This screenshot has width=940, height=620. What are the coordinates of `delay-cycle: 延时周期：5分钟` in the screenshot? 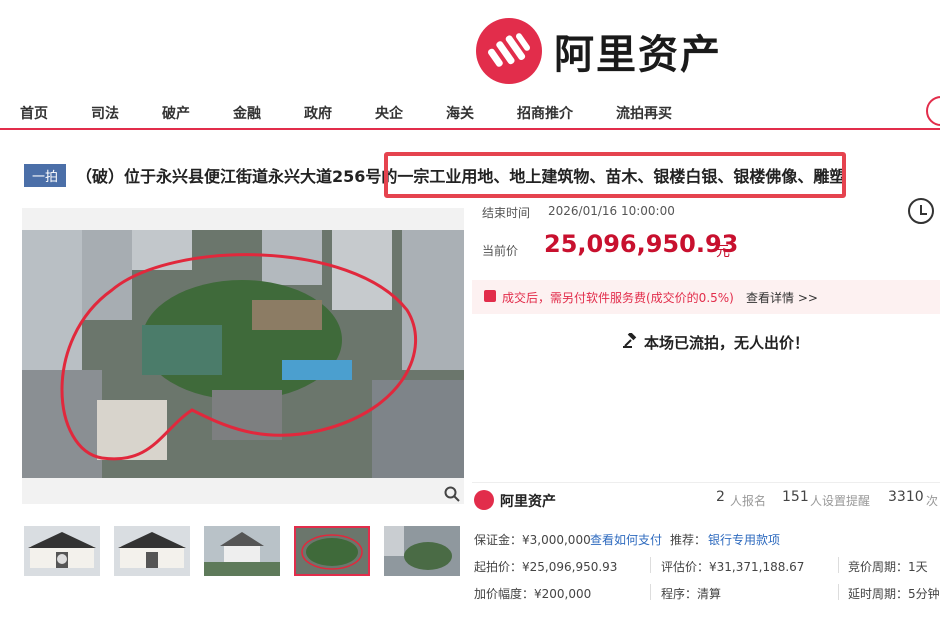 It's located at (894, 594).